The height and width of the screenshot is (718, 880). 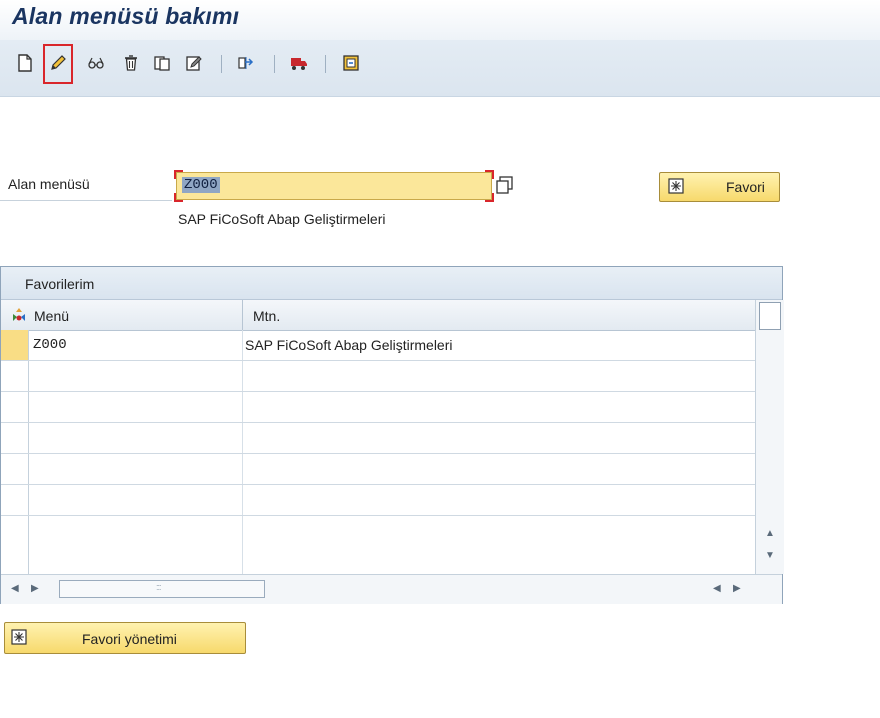 I want to click on area-menu-field: Z000, so click(x=334, y=186).